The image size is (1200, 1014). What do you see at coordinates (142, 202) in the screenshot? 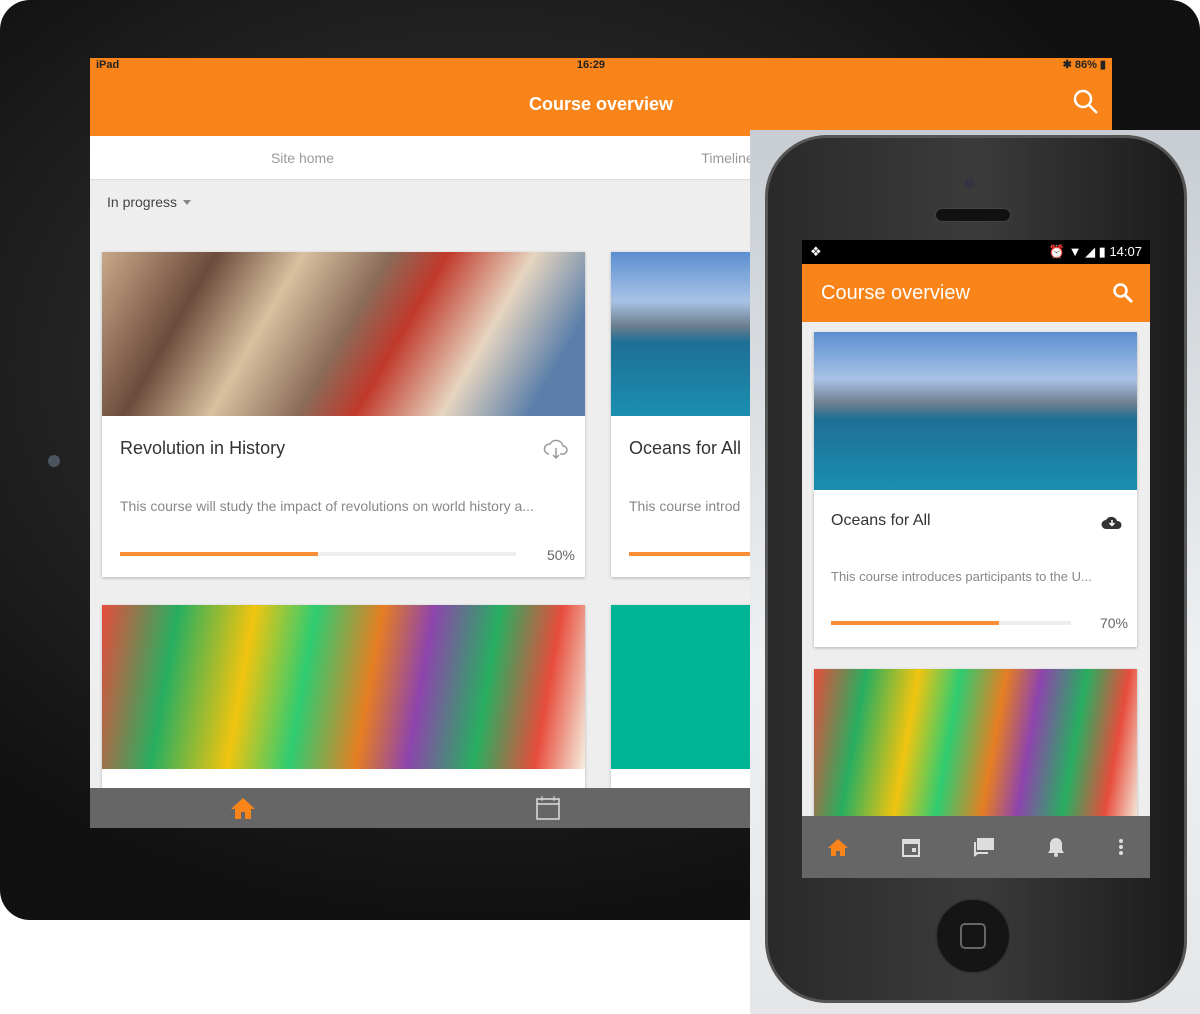
I see `filter-value: In progress` at bounding box center [142, 202].